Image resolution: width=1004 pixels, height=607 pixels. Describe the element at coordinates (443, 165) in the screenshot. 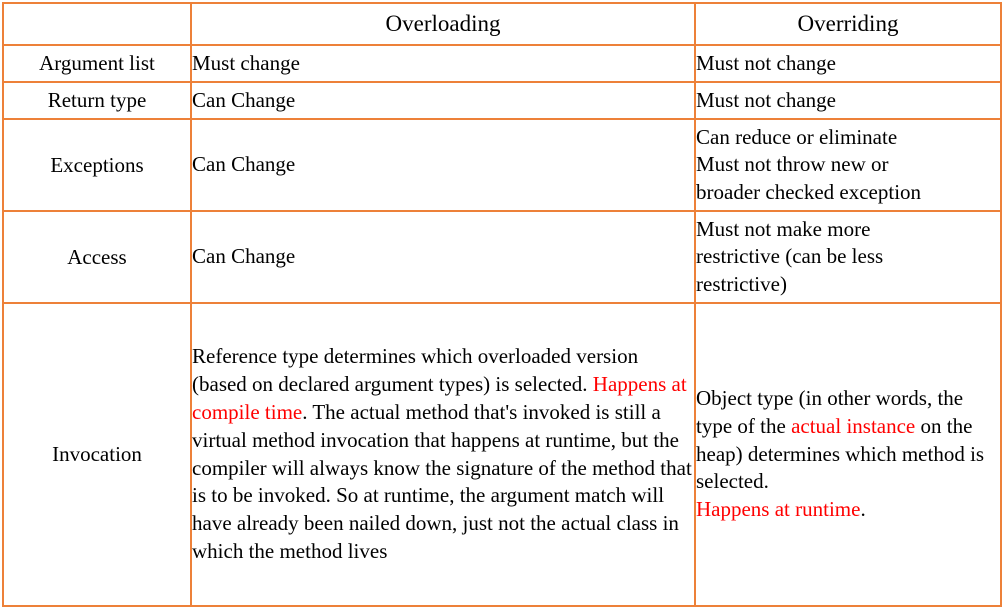

I see `cell-exceptions-overloading: Can Change` at that location.